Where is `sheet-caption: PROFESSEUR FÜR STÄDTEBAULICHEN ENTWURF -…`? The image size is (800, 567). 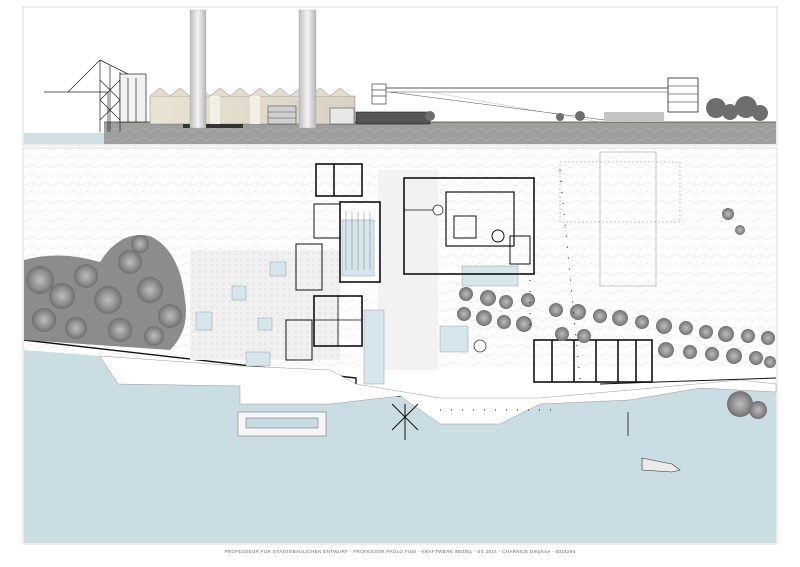
sheet-caption: PROFESSEUR FÜR STÄDTEBAULICHEN ENTWURF -… is located at coordinates (400, 551).